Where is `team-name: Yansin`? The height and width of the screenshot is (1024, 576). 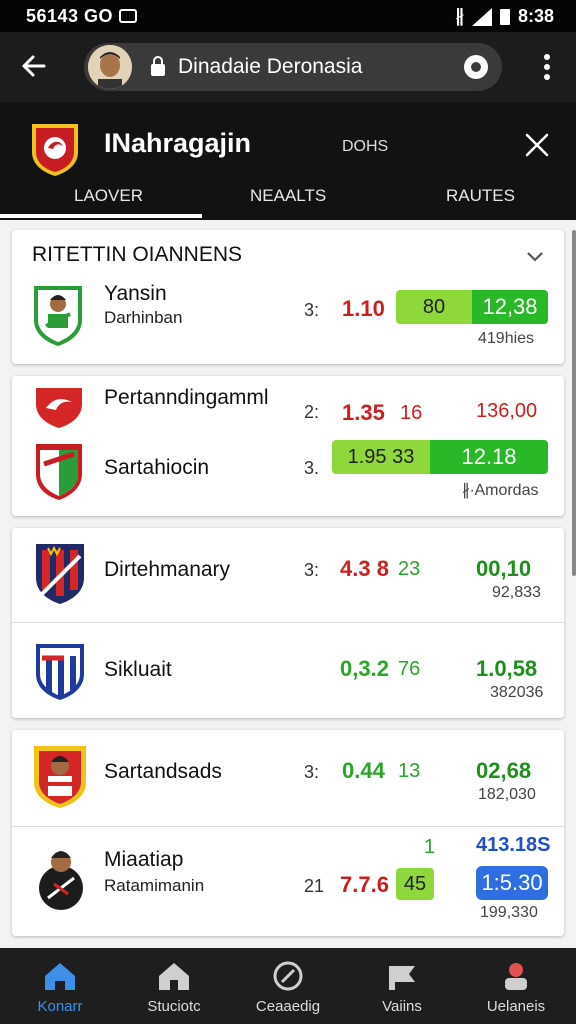
team-name: Yansin is located at coordinates (135, 293).